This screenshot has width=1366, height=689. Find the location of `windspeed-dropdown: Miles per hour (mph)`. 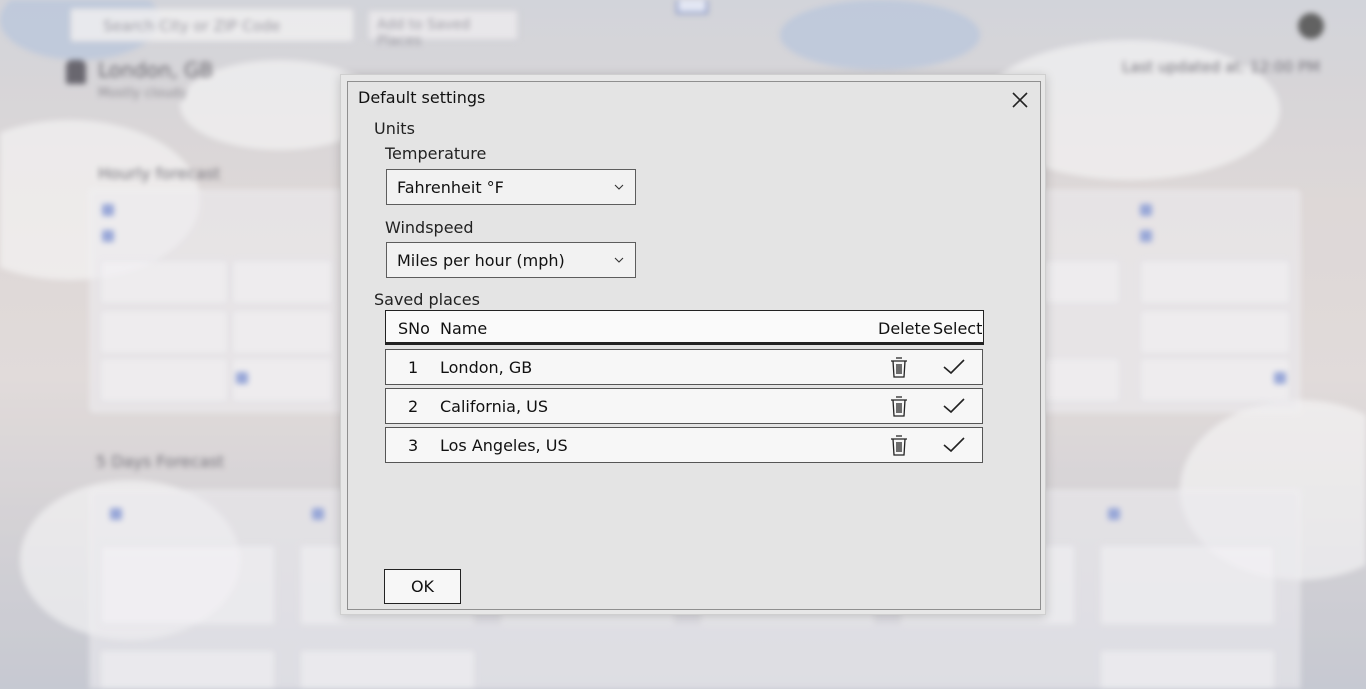

windspeed-dropdown: Miles per hour (mph) is located at coordinates (511, 260).